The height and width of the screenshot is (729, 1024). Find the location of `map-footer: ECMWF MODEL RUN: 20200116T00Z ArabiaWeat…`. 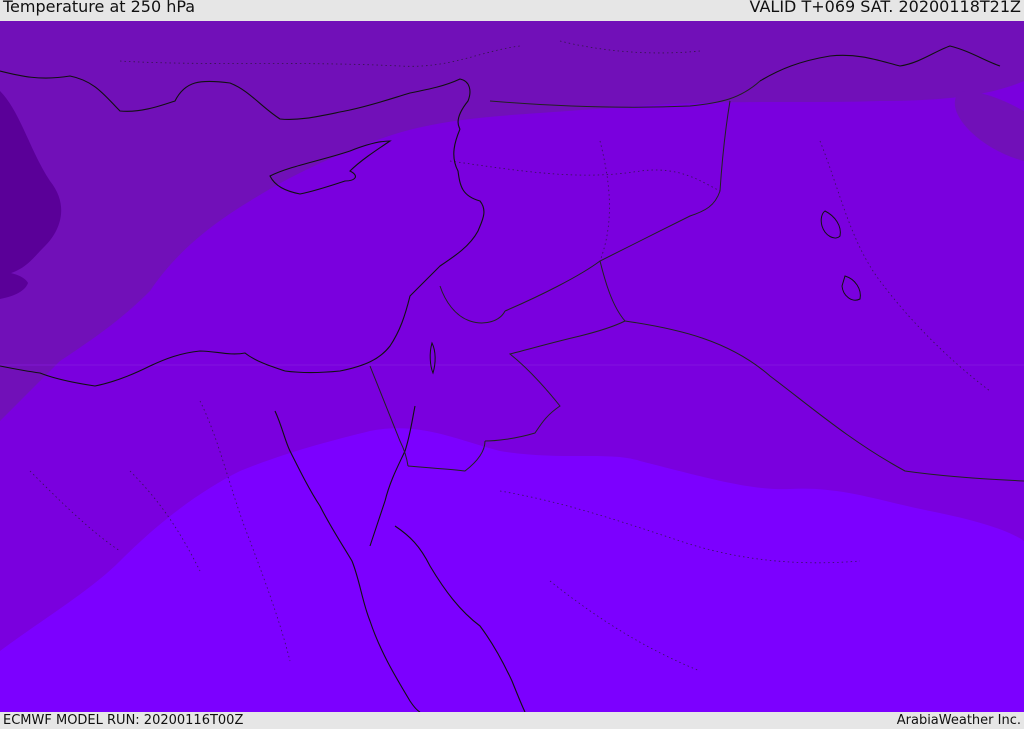

map-footer: ECMWF MODEL RUN: 20200116T00Z ArabiaWeat… is located at coordinates (512, 720).